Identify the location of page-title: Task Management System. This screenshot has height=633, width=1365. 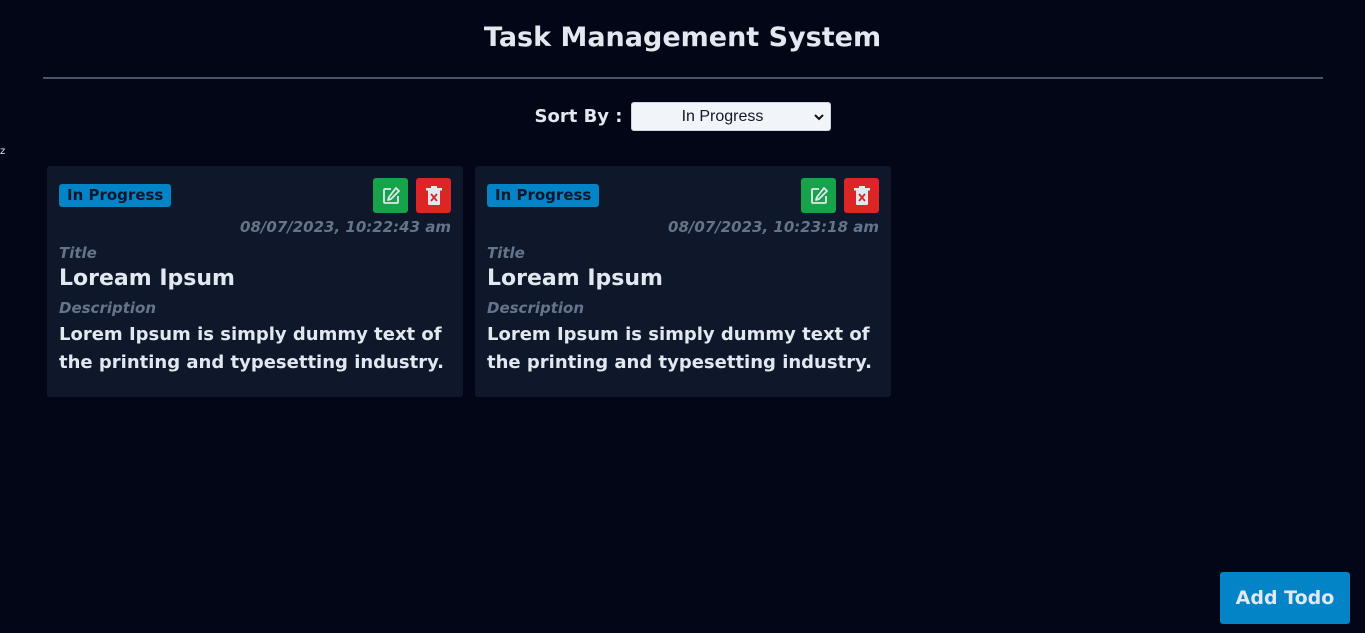
(682, 37).